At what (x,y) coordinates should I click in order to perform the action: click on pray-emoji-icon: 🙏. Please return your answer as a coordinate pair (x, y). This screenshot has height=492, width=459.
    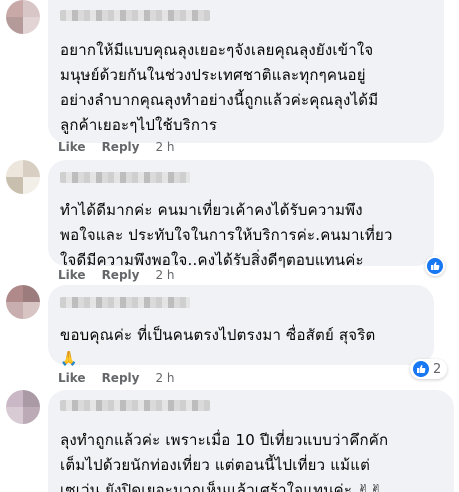
    Looking at the image, I should click on (69, 359).